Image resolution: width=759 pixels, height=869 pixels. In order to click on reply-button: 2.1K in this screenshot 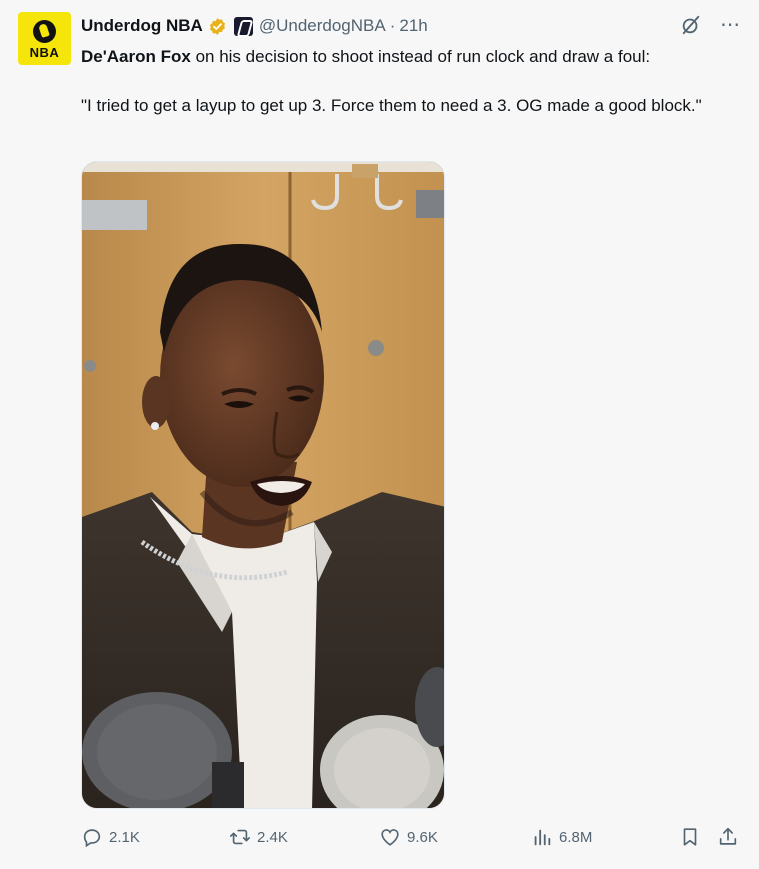, I will do `click(110, 837)`.